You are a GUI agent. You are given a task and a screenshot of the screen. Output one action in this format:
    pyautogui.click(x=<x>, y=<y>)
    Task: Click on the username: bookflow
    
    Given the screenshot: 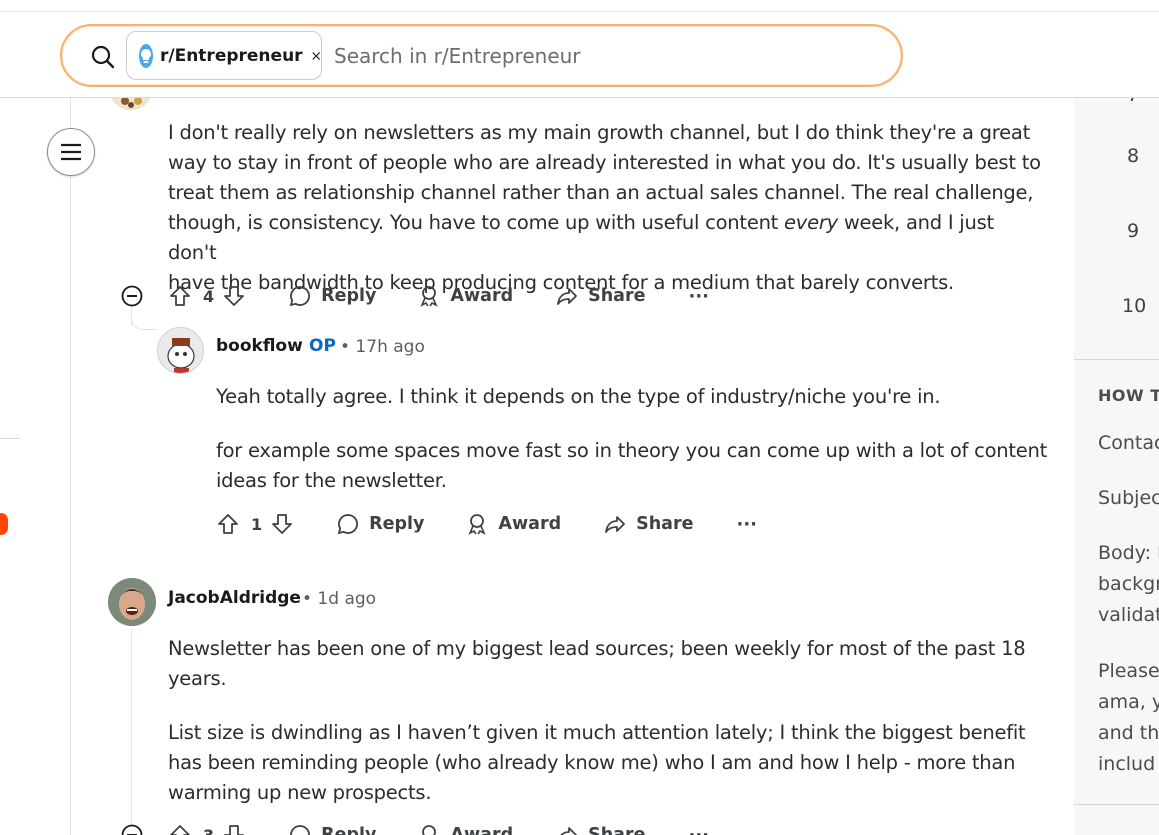 What is the action you would take?
    pyautogui.click(x=259, y=346)
    